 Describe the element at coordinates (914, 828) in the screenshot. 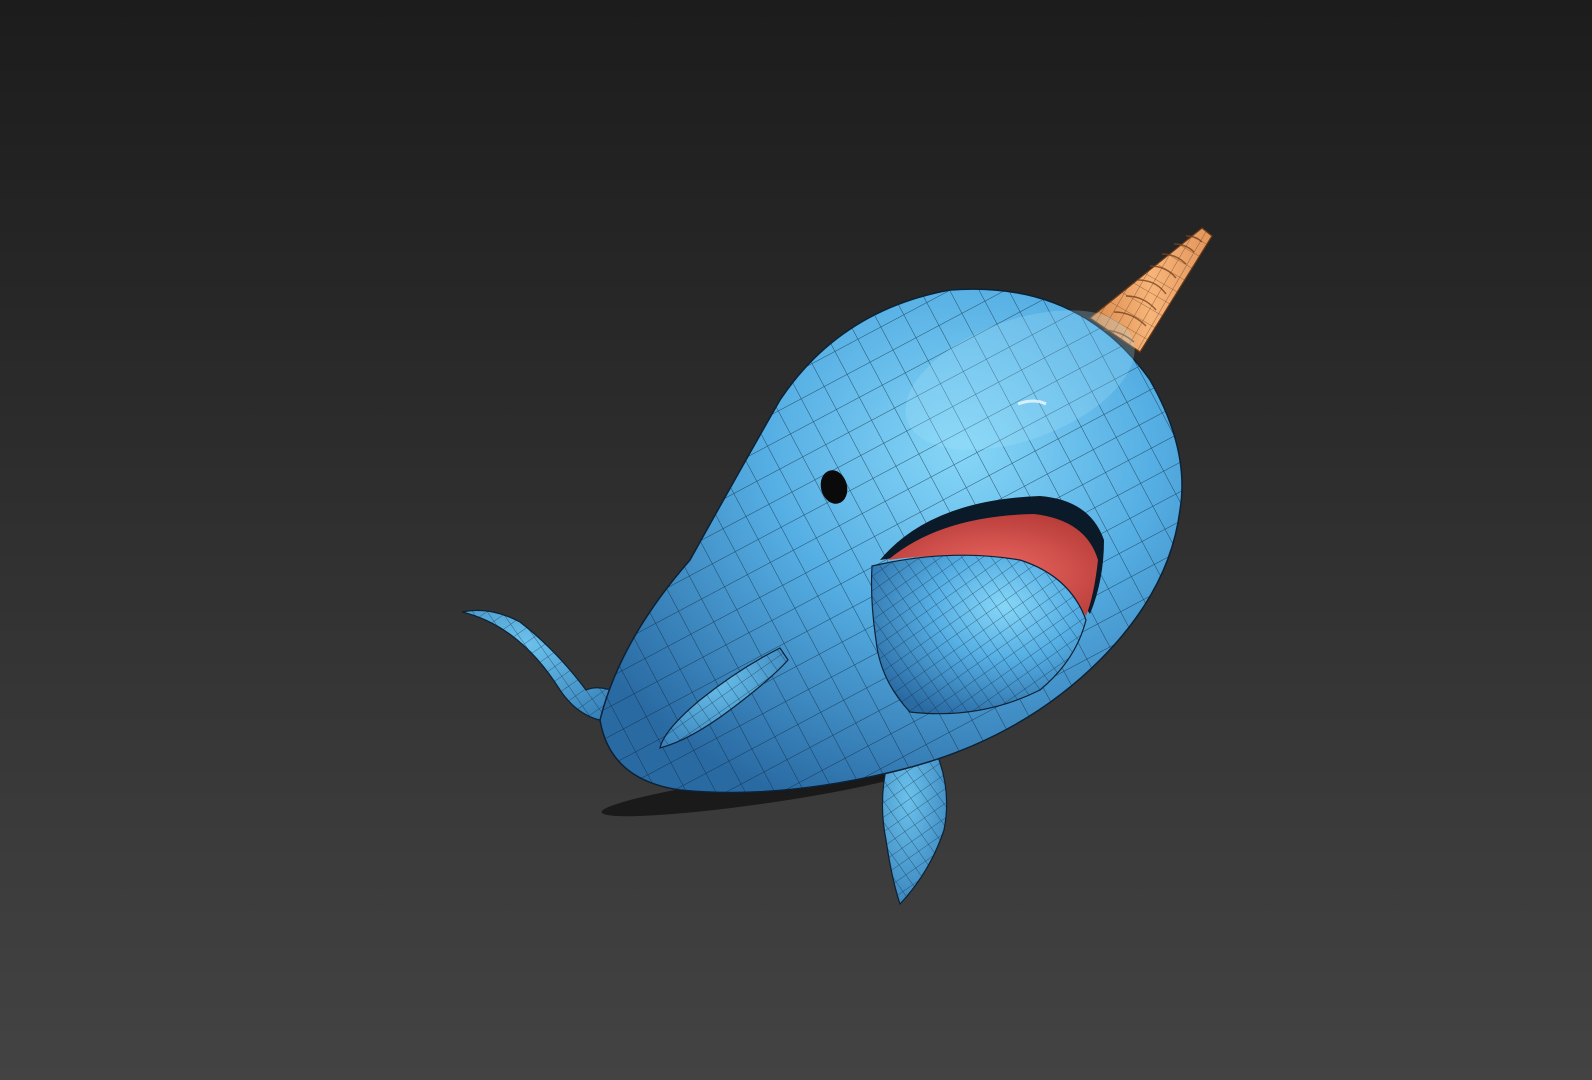

I see `bottom-fin` at that location.